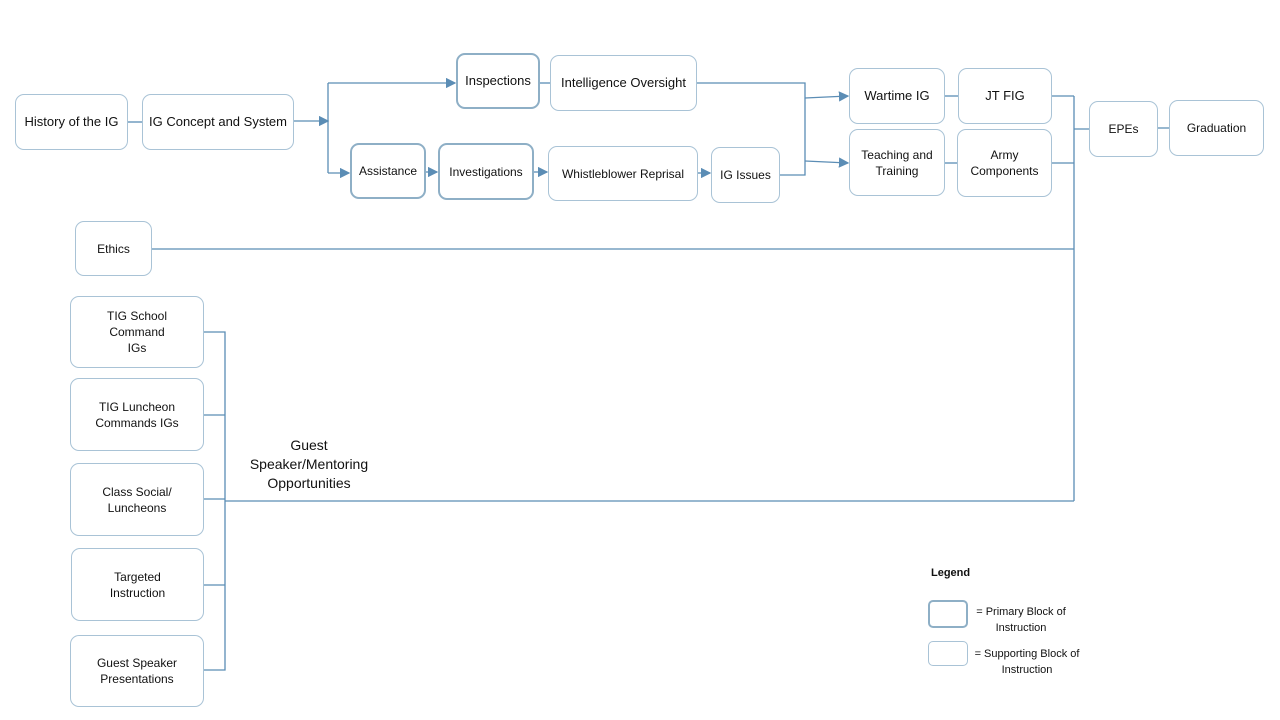 The height and width of the screenshot is (720, 1280). Describe the element at coordinates (948, 614) in the screenshot. I see `legend-primary-swatch` at that location.